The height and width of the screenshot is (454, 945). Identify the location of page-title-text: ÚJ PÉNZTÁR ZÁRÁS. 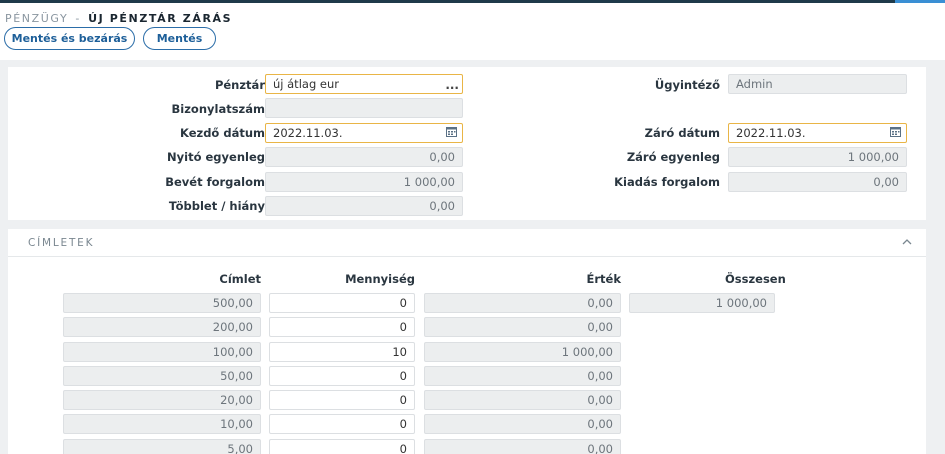
(160, 18).